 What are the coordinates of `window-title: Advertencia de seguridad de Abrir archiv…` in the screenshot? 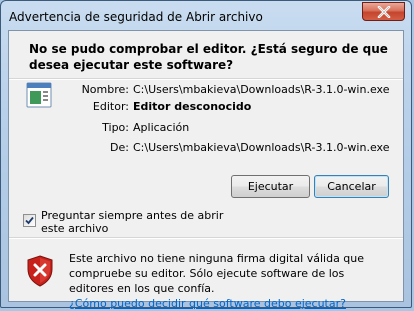 It's located at (136, 17).